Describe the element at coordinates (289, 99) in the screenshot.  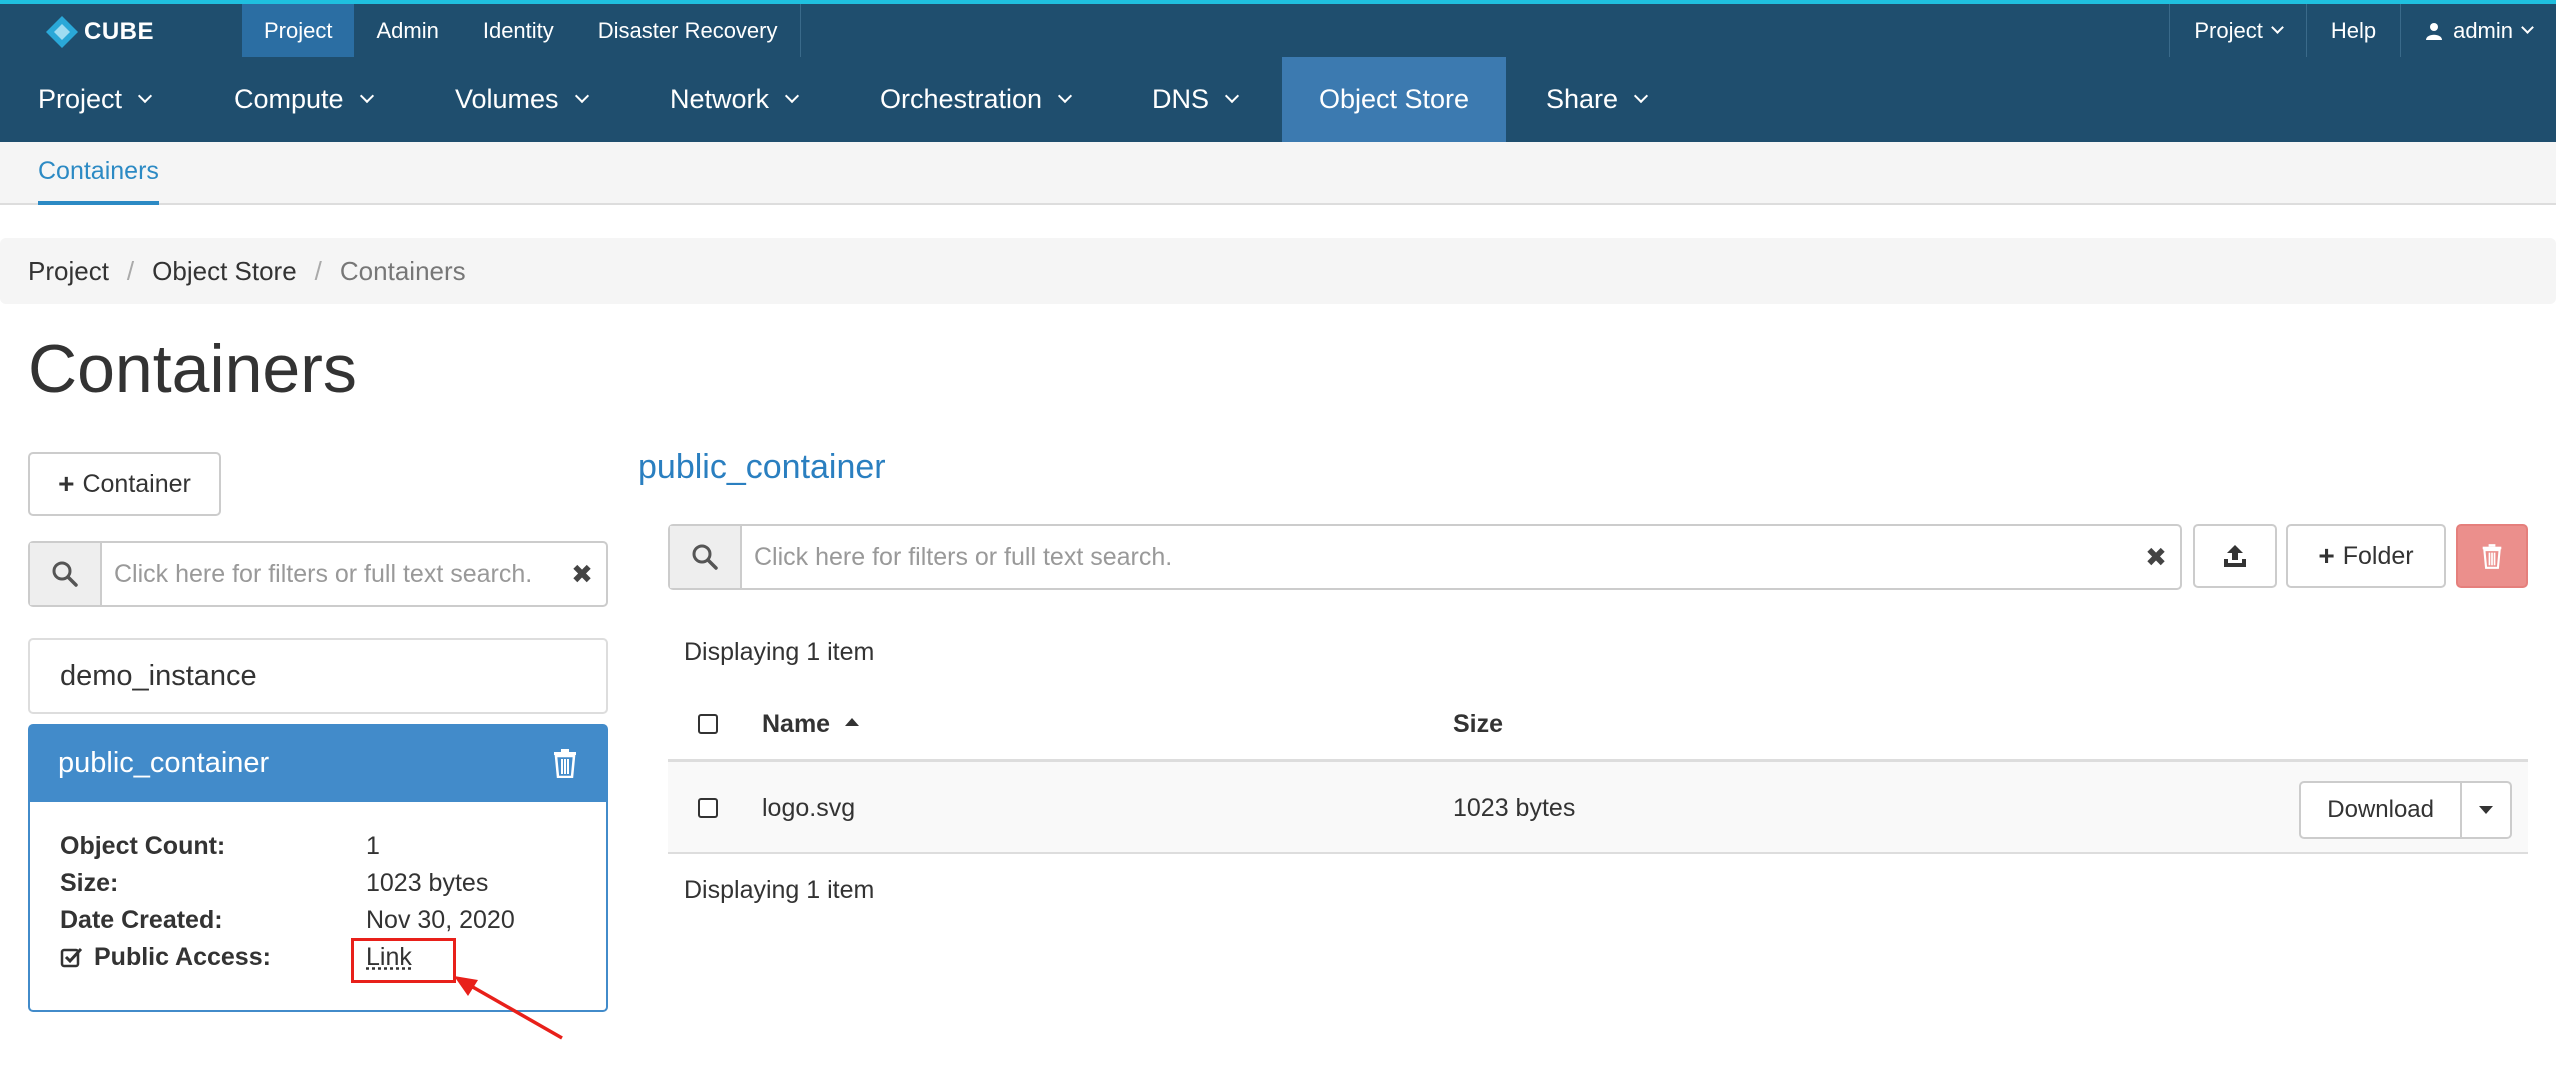
I see `main-nav-label: Compute` at that location.